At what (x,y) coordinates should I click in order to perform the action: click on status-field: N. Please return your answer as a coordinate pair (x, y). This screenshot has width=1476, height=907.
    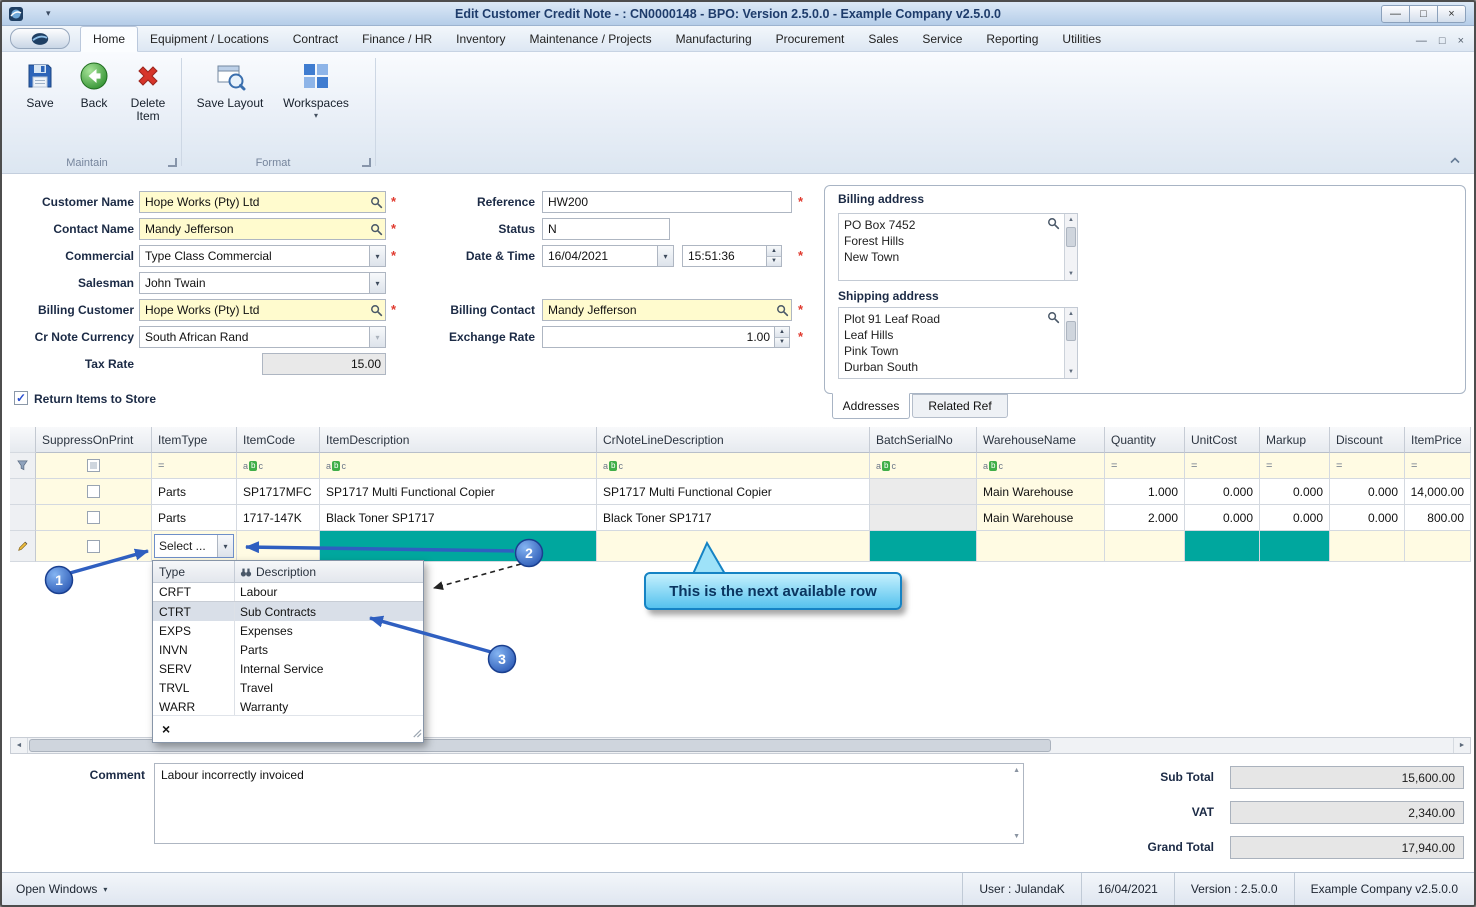
    Looking at the image, I should click on (606, 229).